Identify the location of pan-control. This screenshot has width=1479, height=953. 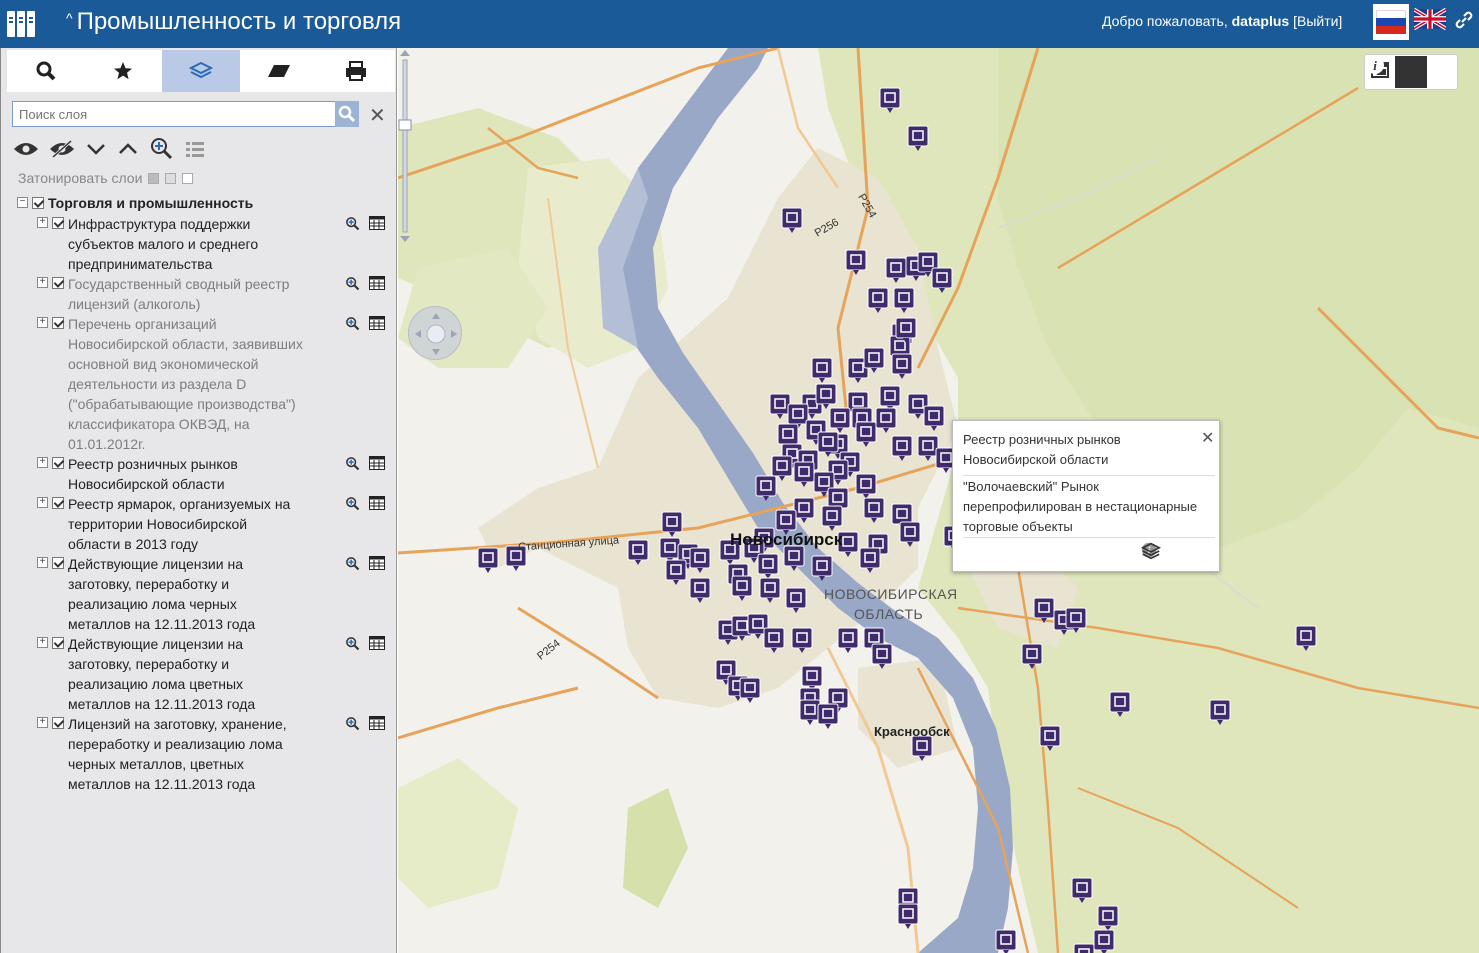
(435, 333).